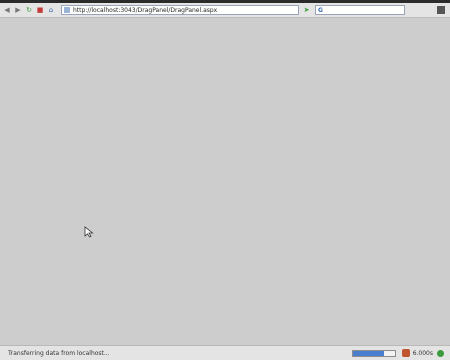 This screenshot has height=360, width=450. I want to click on reload-icon: ↻, so click(29, 10).